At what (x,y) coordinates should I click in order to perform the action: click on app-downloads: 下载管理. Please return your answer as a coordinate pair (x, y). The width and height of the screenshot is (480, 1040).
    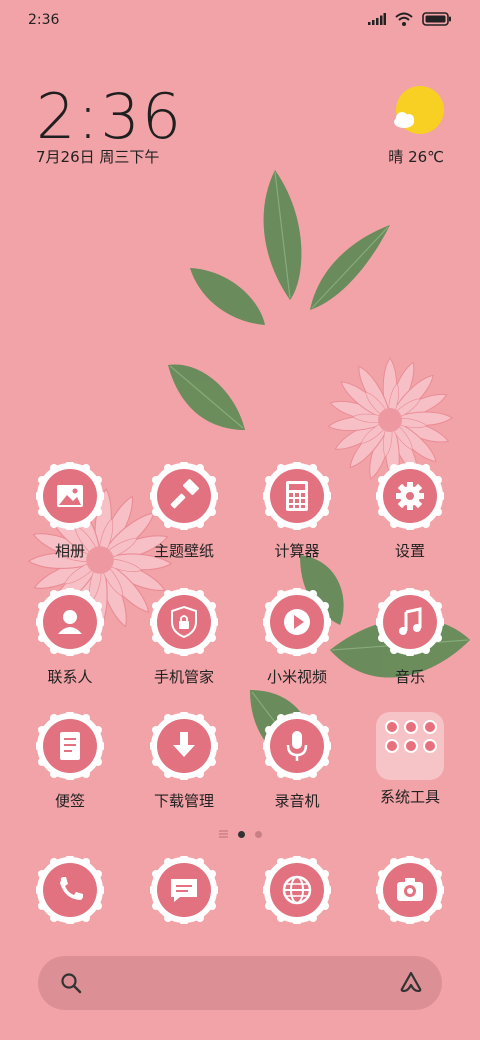
    Looking at the image, I should click on (184, 760).